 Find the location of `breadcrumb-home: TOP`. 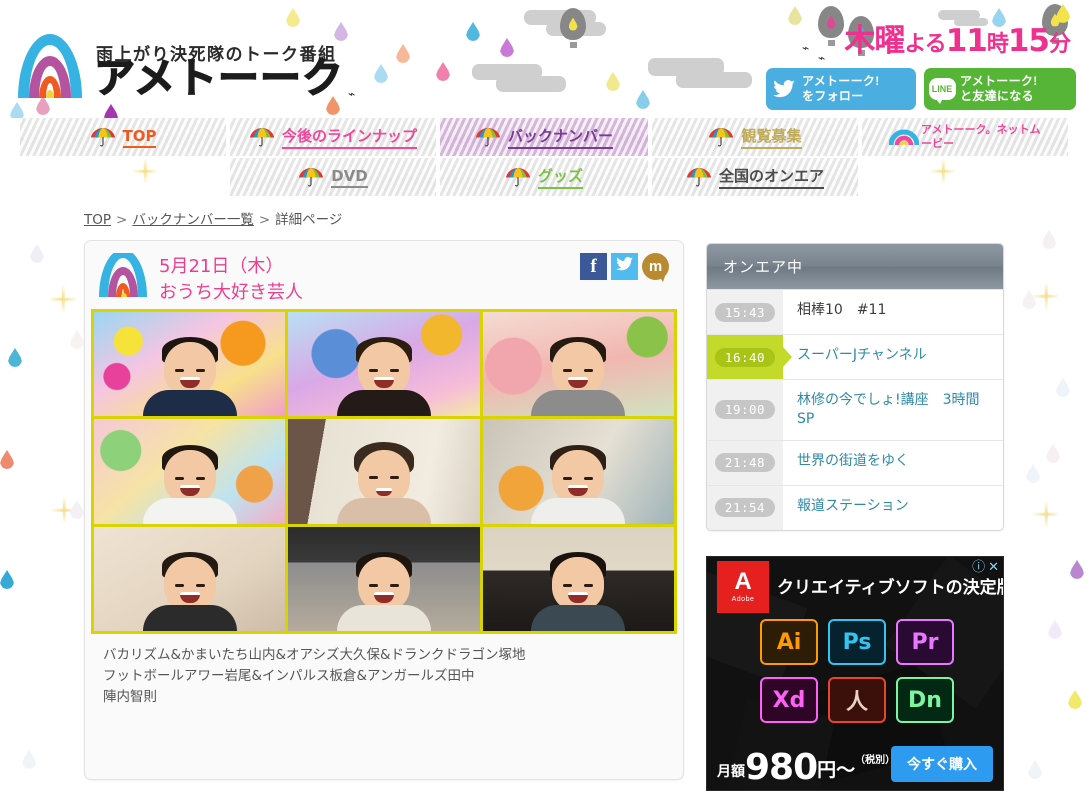

breadcrumb-home: TOP is located at coordinates (97, 220).